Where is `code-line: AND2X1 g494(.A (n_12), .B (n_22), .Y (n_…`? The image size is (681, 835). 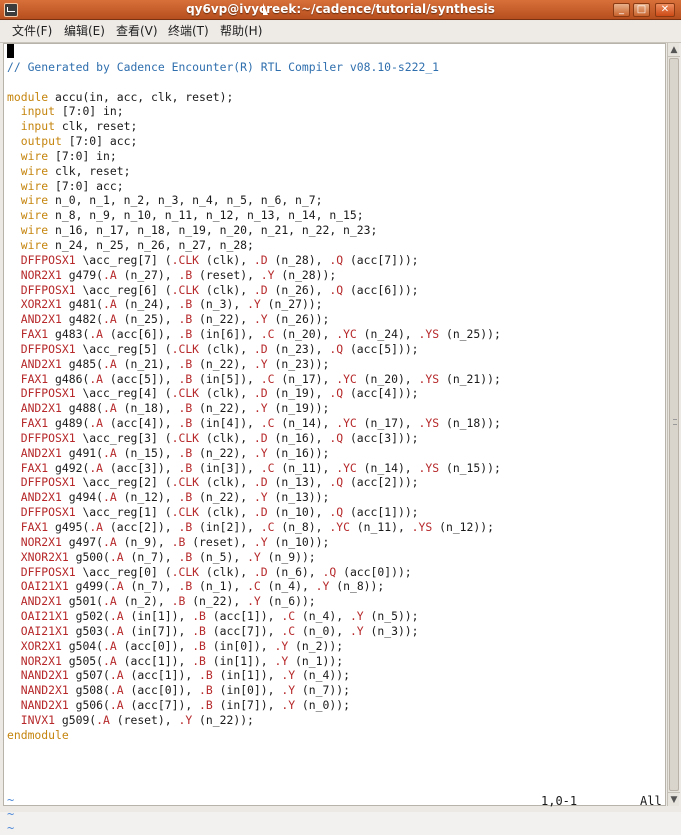 code-line: AND2X1 g494(.A (n_12), .B (n_22), .Y (n_… is located at coordinates (175, 497).